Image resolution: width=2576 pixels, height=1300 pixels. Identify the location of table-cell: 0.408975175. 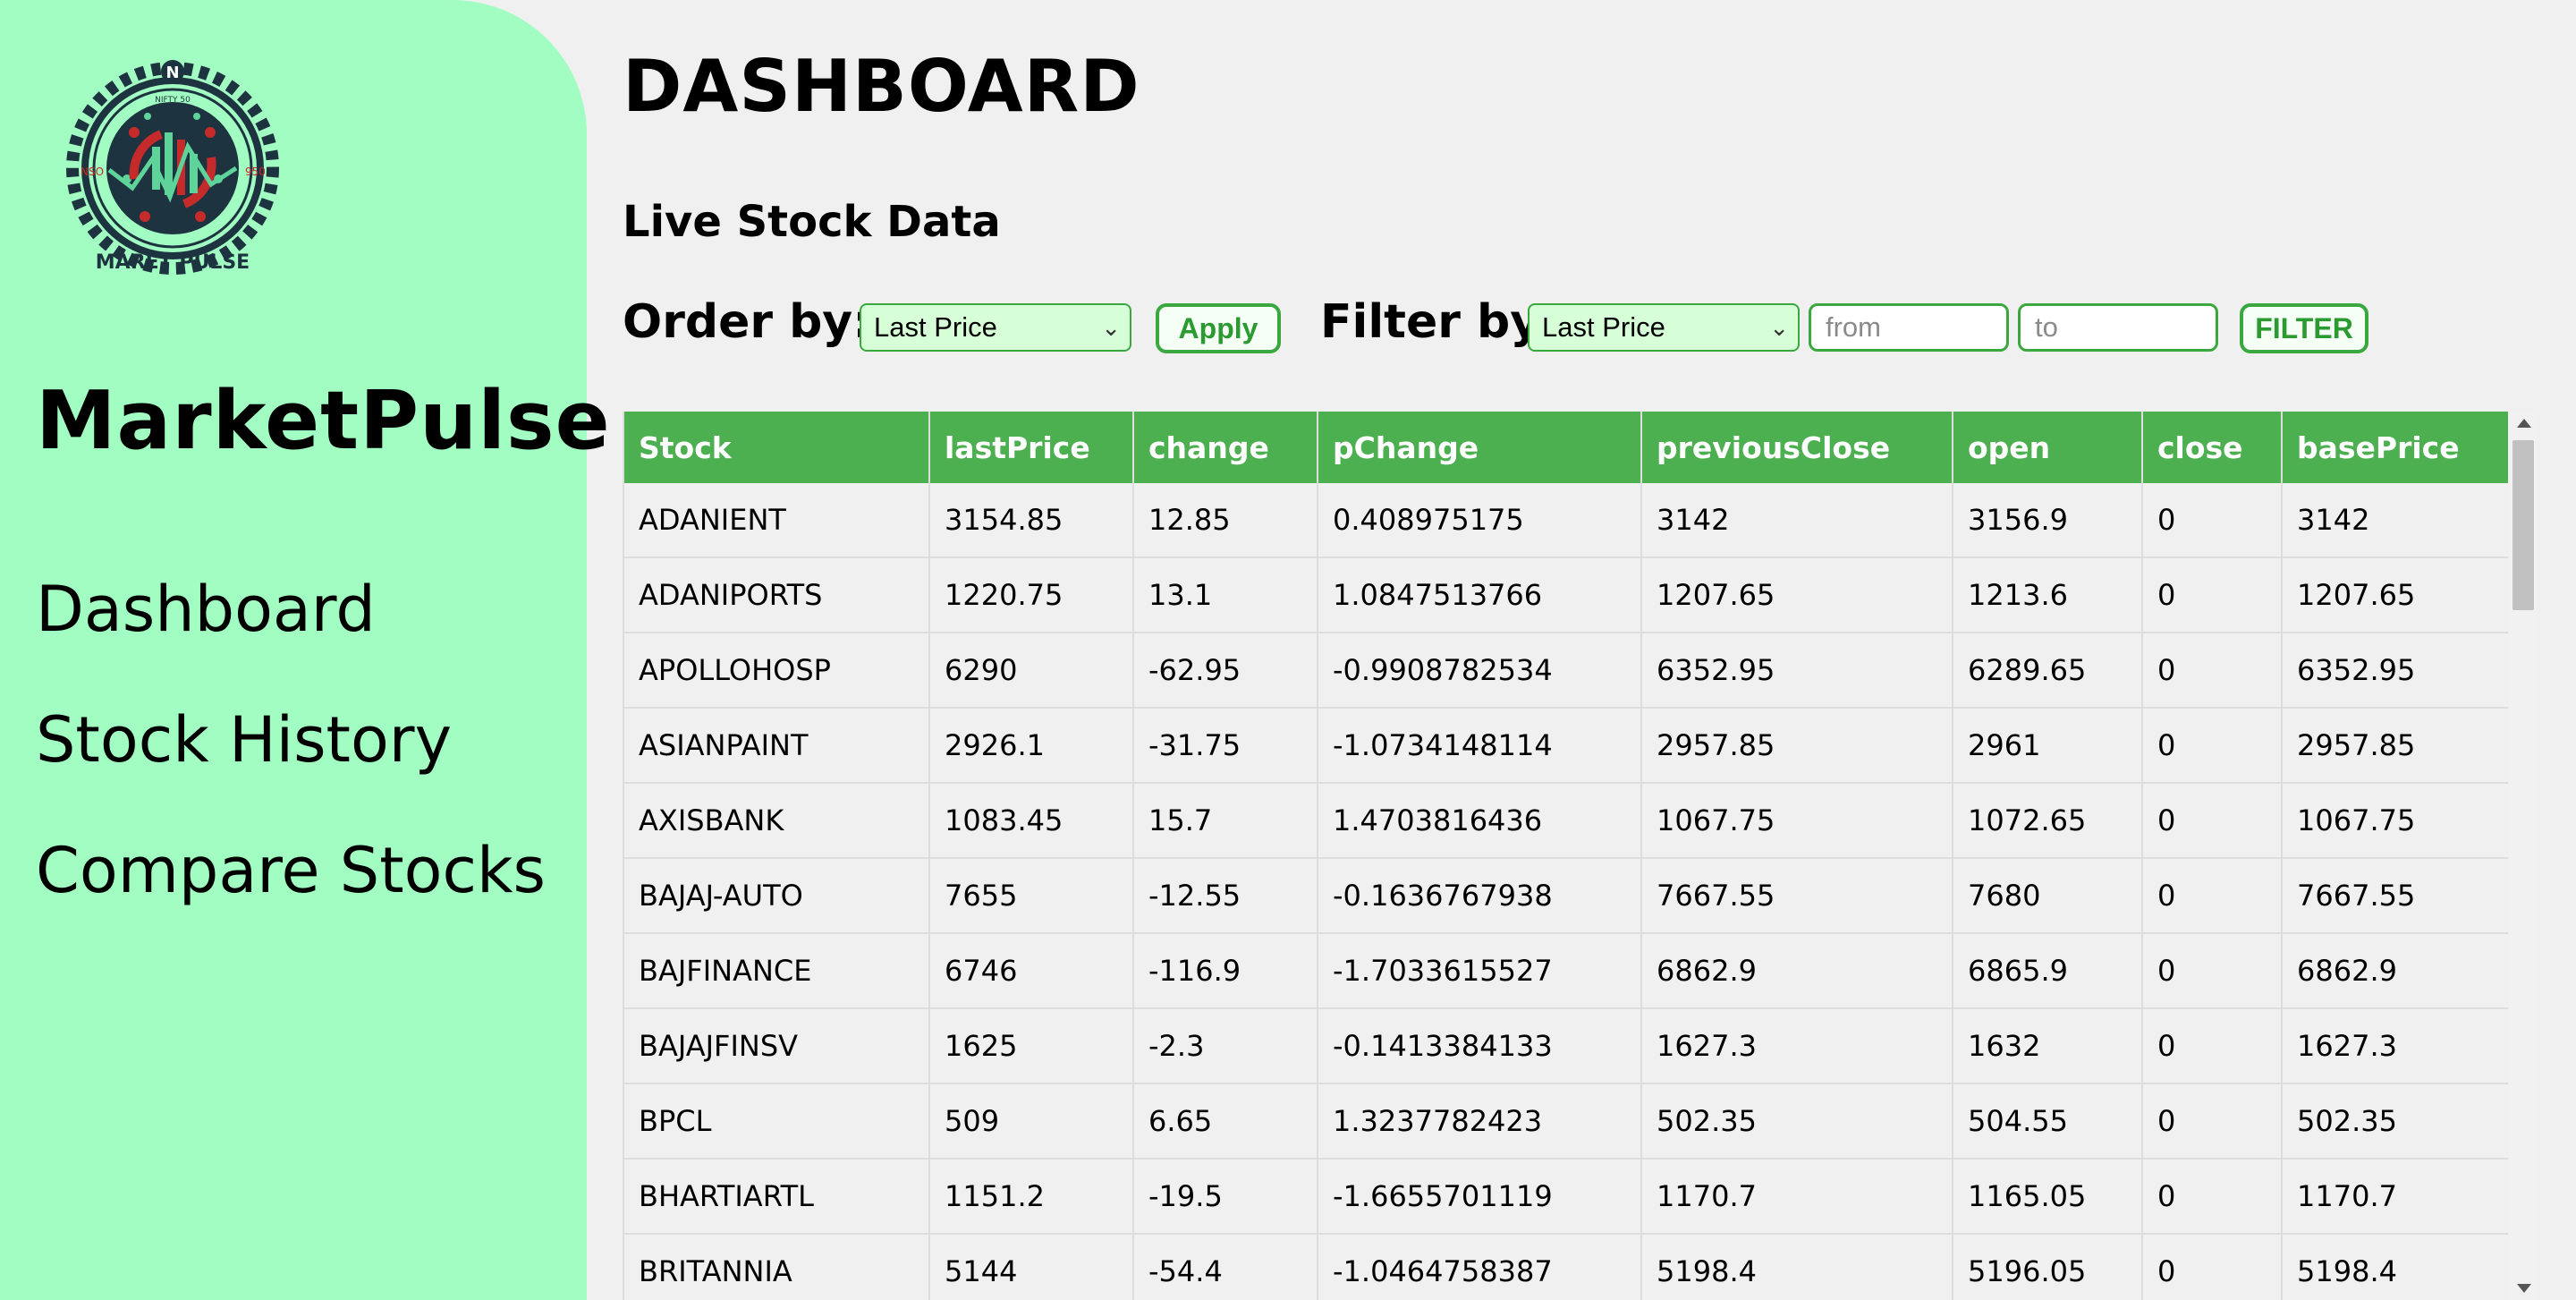
(1480, 521).